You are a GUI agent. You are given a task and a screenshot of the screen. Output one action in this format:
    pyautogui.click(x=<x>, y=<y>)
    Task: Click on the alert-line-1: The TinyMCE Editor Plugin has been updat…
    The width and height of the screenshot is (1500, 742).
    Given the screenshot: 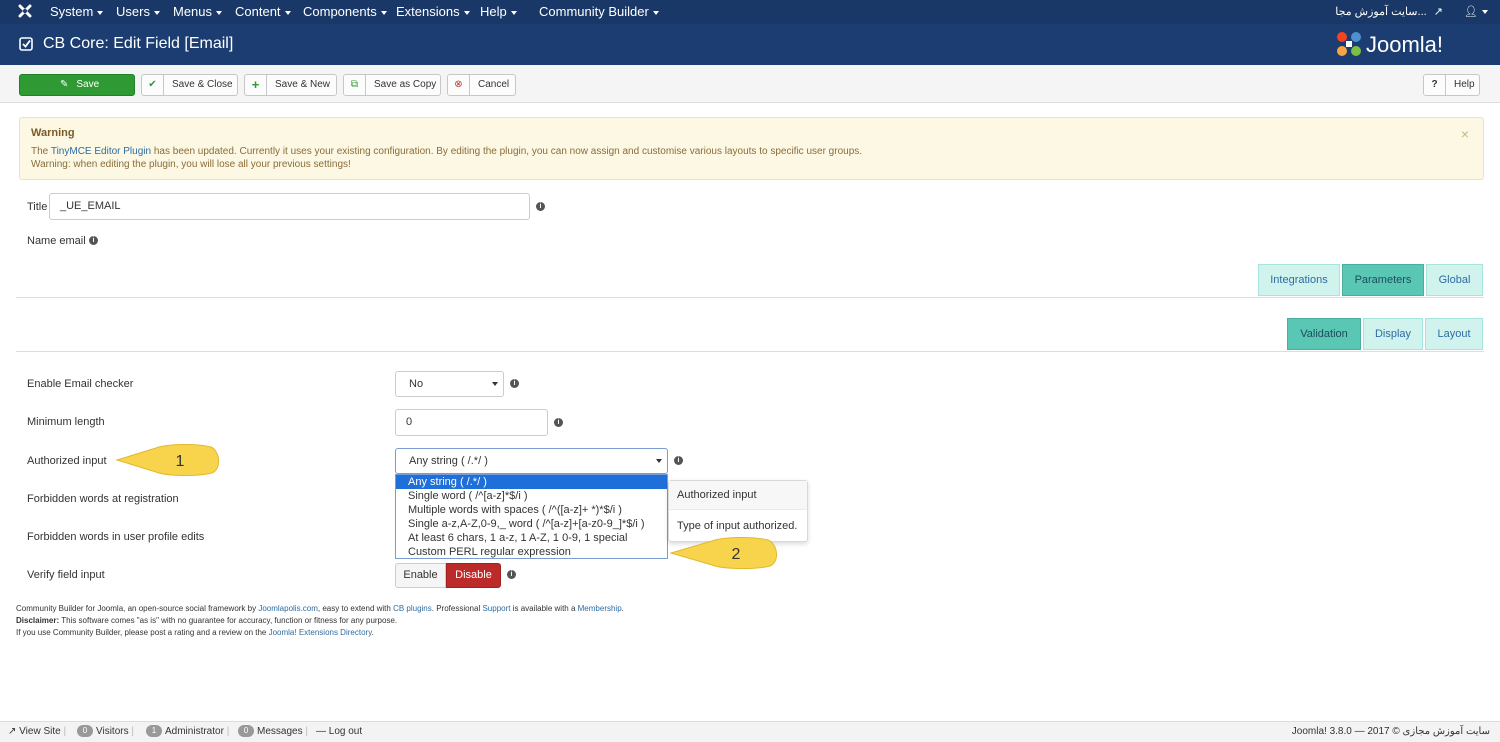 What is the action you would take?
    pyautogui.click(x=447, y=151)
    